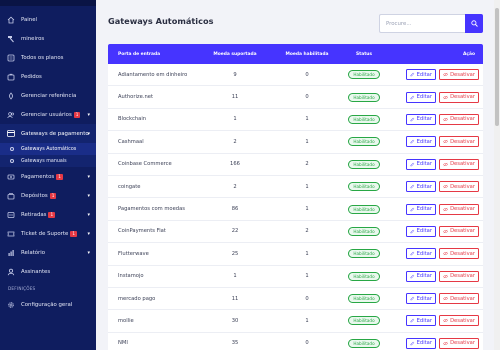 The width and height of the screenshot is (500, 350). I want to click on gateway-name: Cashmaal, so click(131, 141).